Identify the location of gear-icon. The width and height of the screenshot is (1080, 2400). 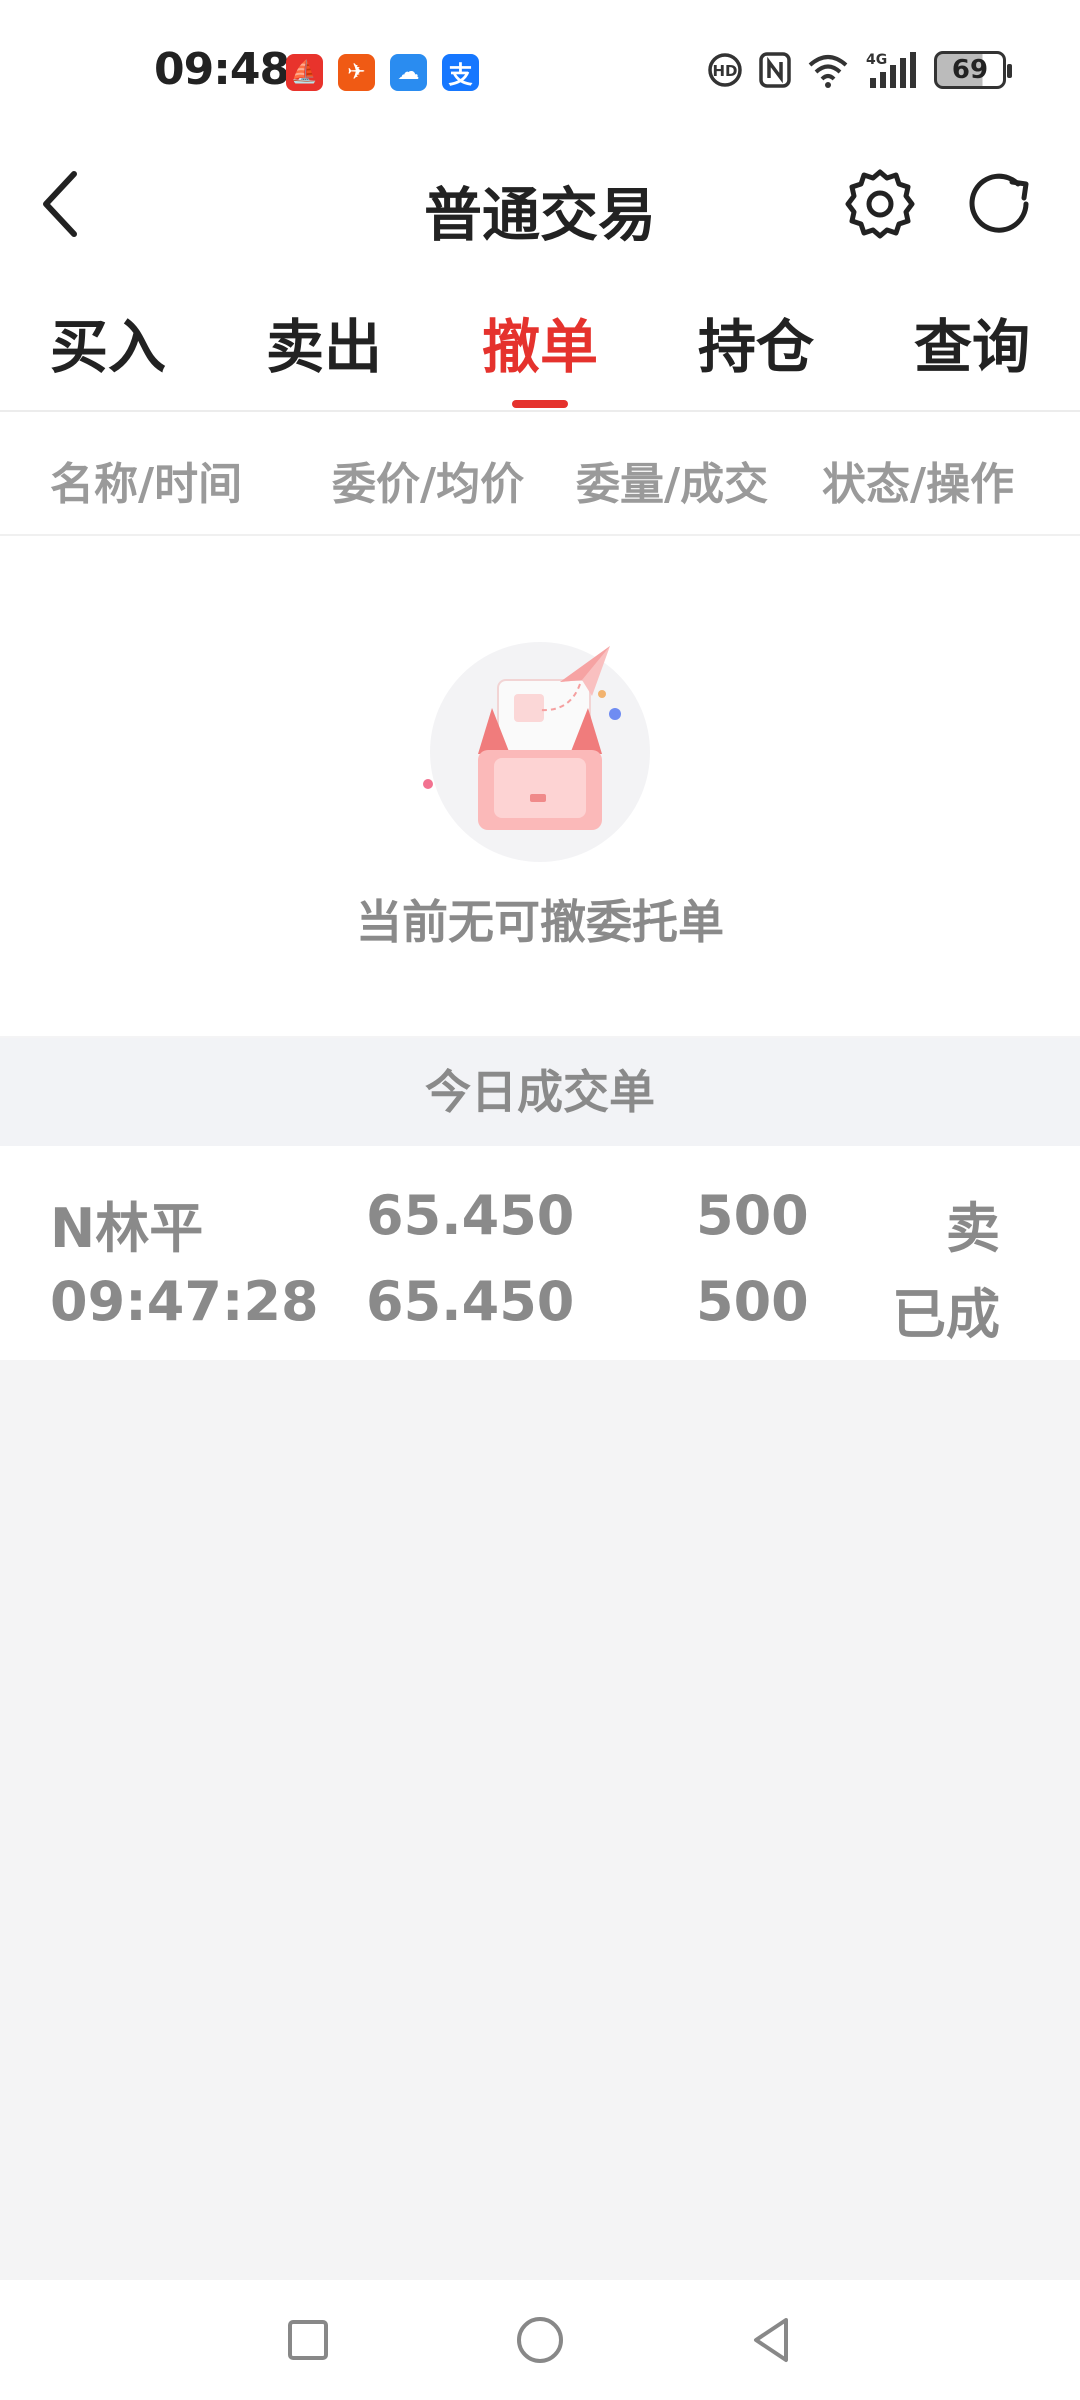
(880, 204).